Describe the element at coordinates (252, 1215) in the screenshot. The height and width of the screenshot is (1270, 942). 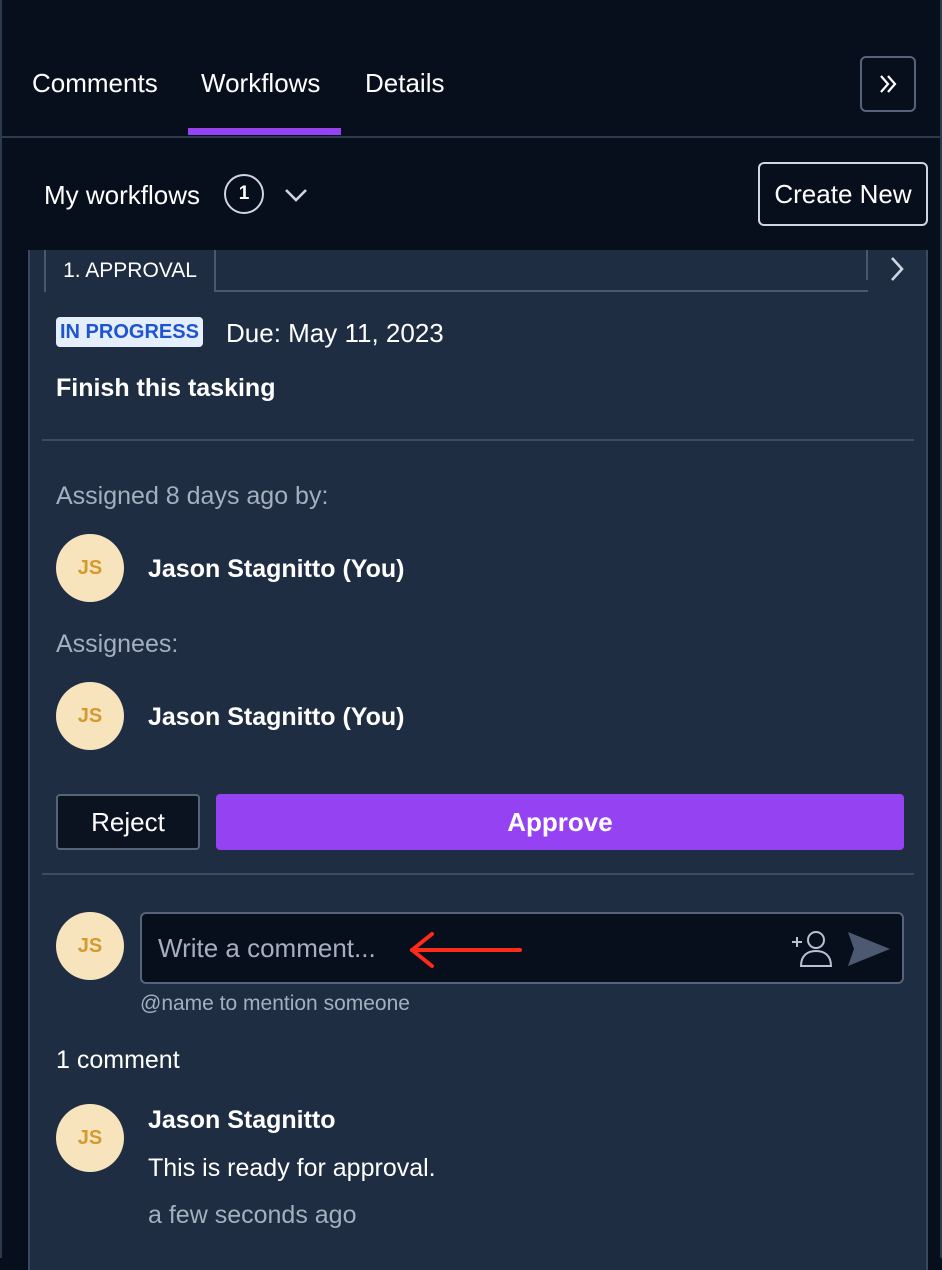
I see `comment-timestamp: a few seconds ago` at that location.